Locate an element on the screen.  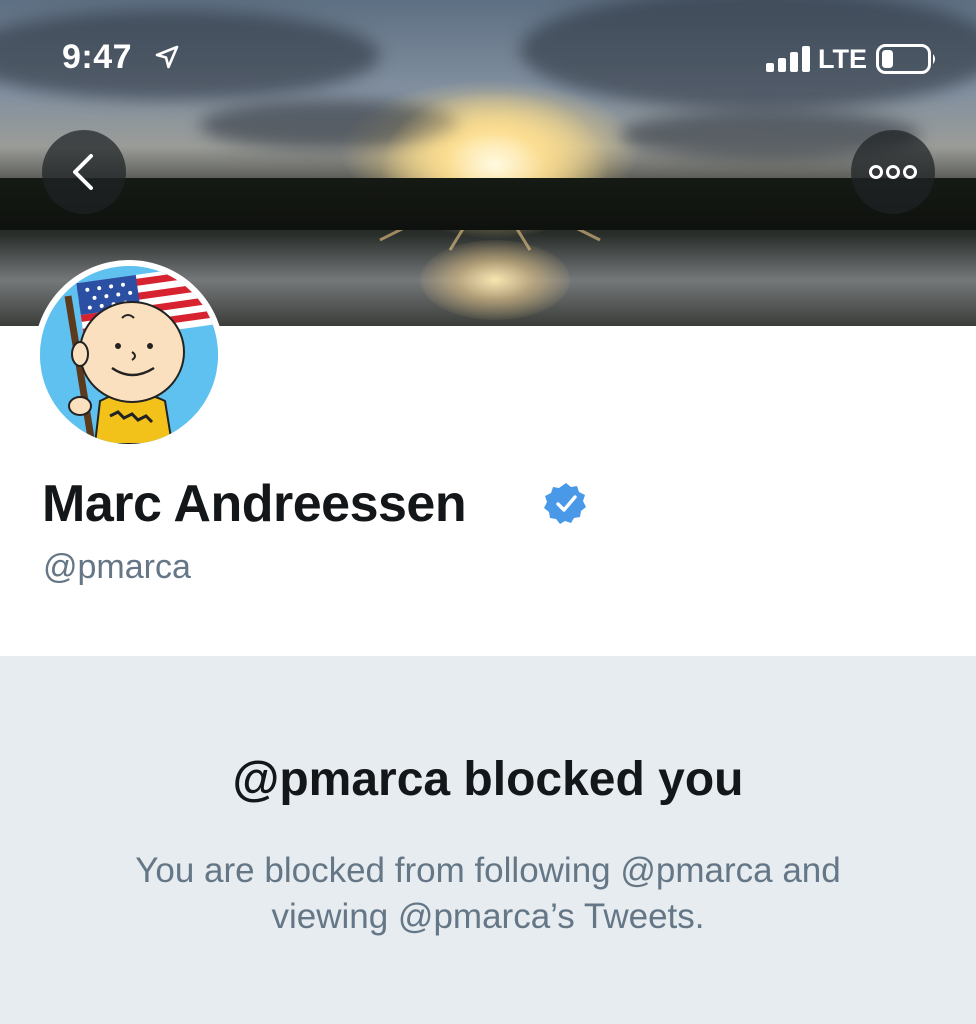
back-button is located at coordinates (84, 172).